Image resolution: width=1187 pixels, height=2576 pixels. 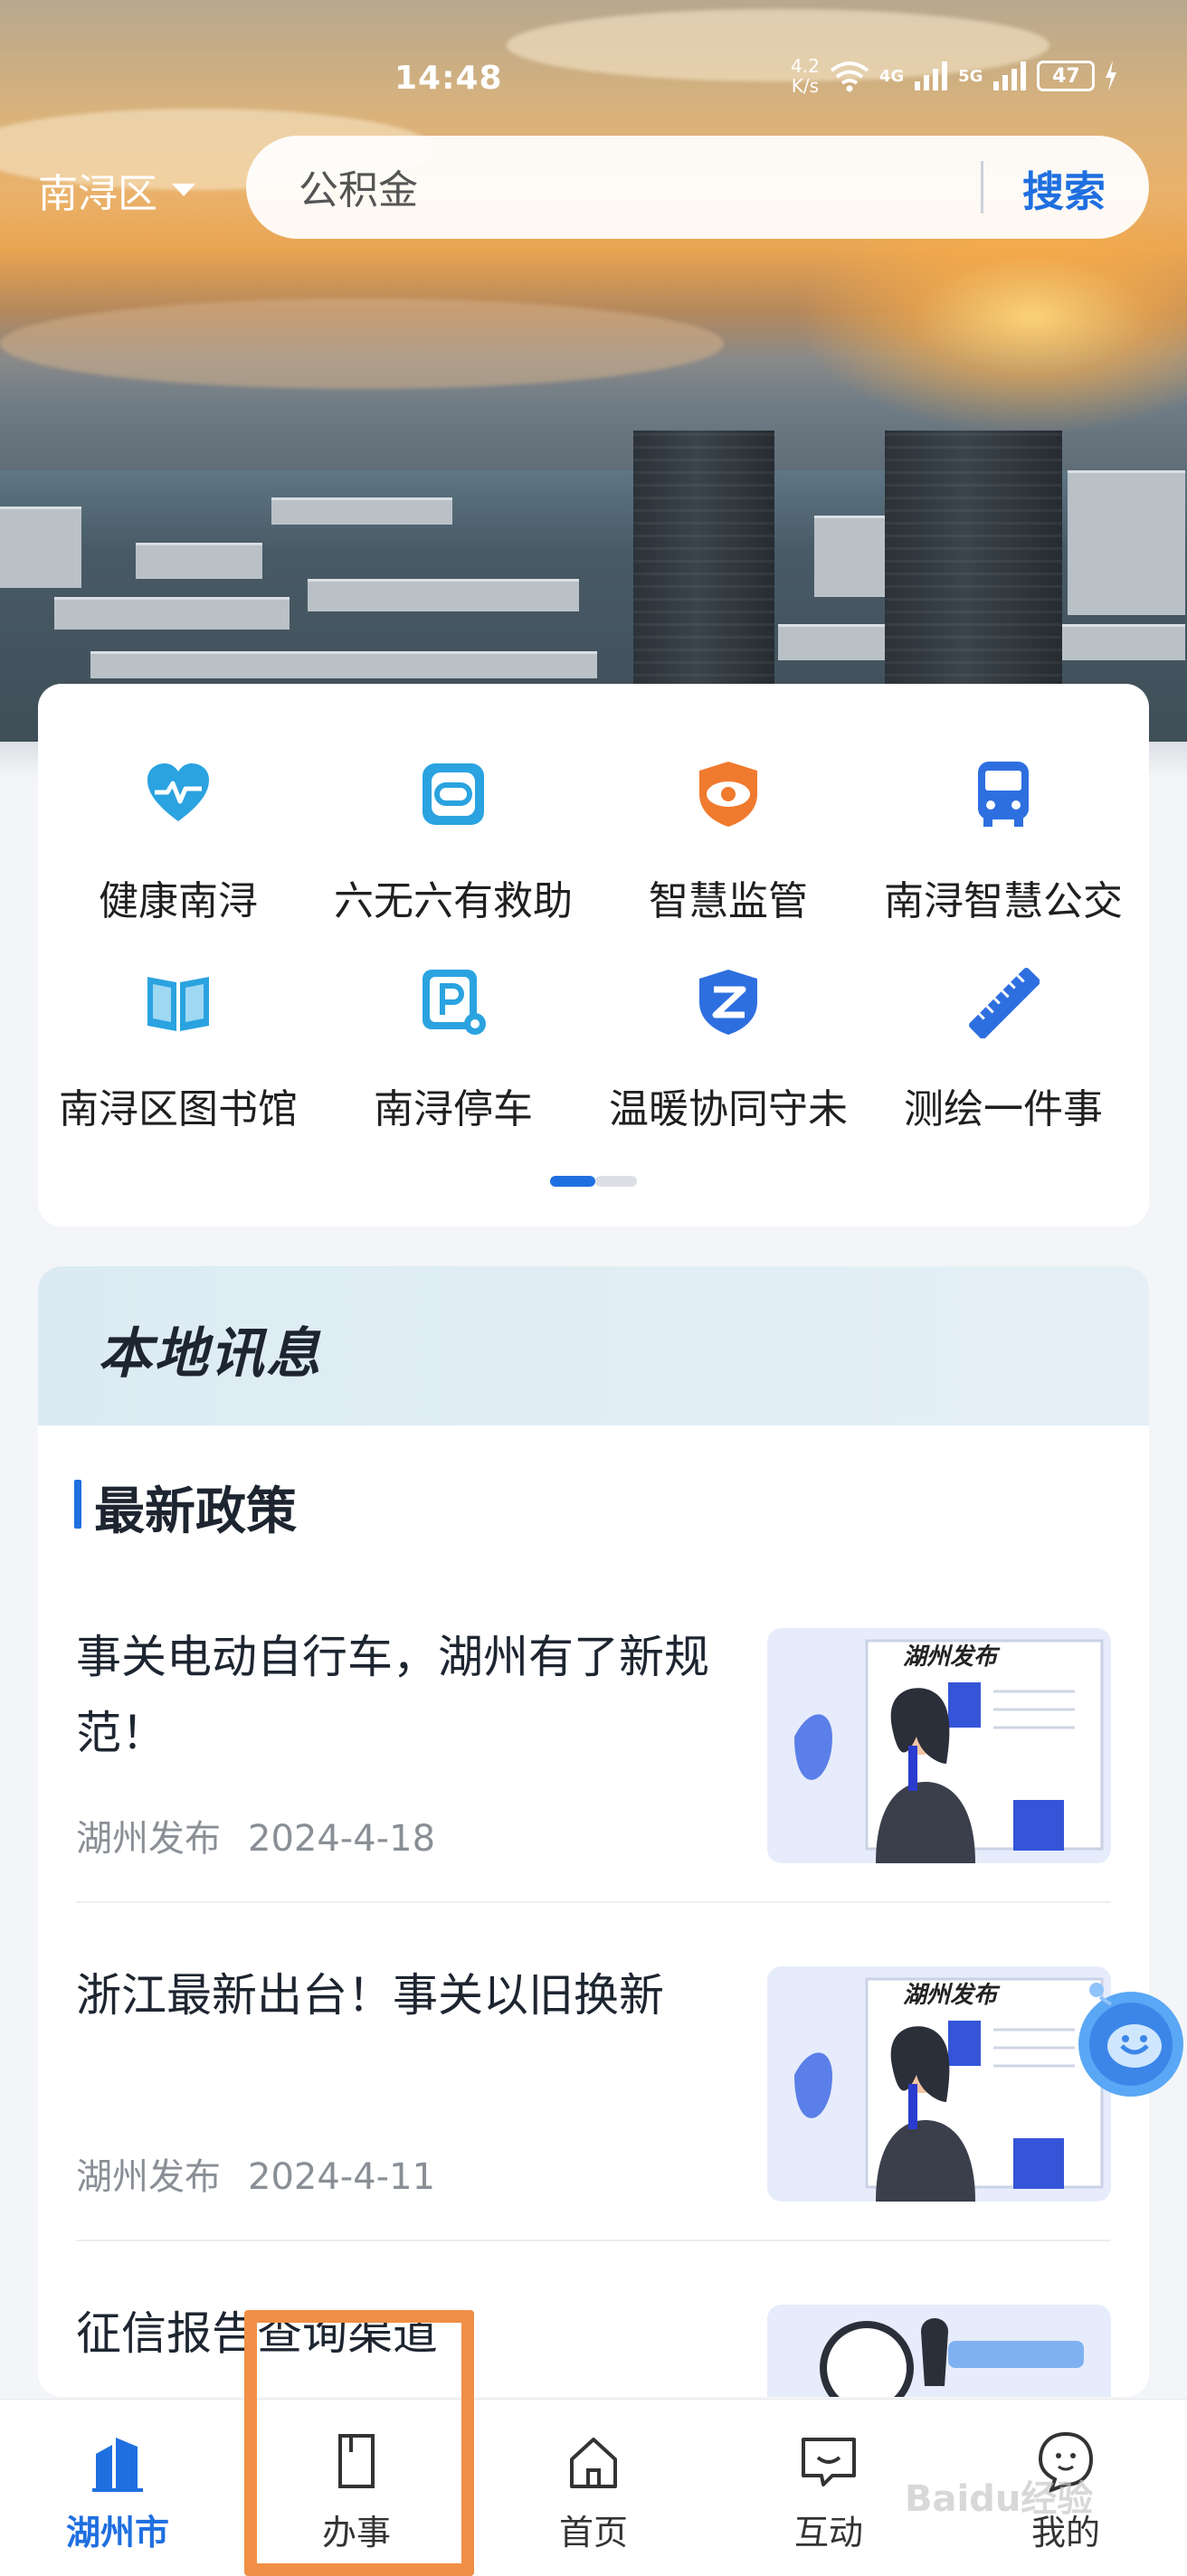 I want to click on ai-assistant-icon, so click(x=1123, y=2039).